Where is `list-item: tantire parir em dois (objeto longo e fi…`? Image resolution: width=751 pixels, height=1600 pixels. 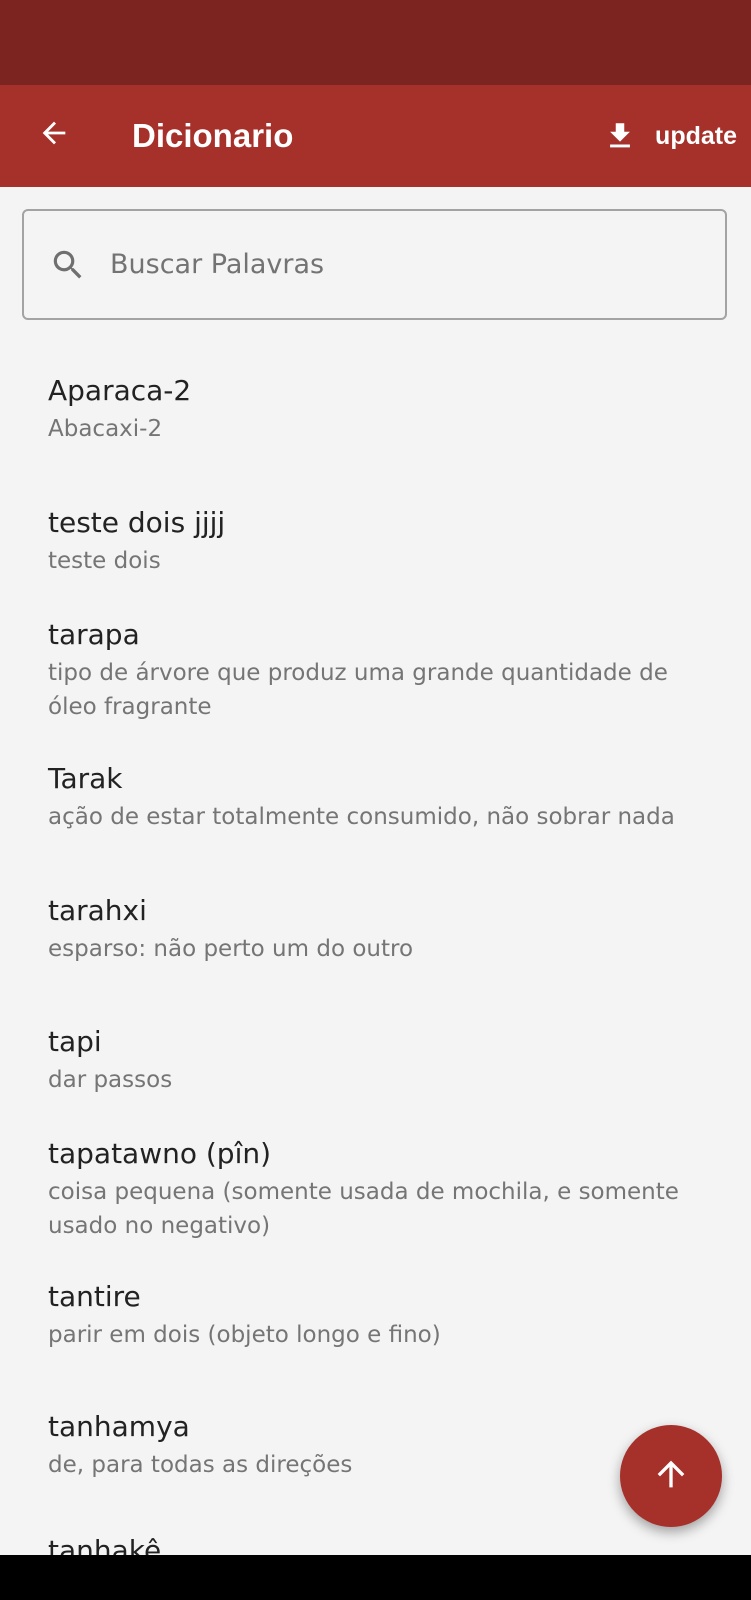
list-item: tantire parir em dois (objeto longo e fi… is located at coordinates (378, 1315).